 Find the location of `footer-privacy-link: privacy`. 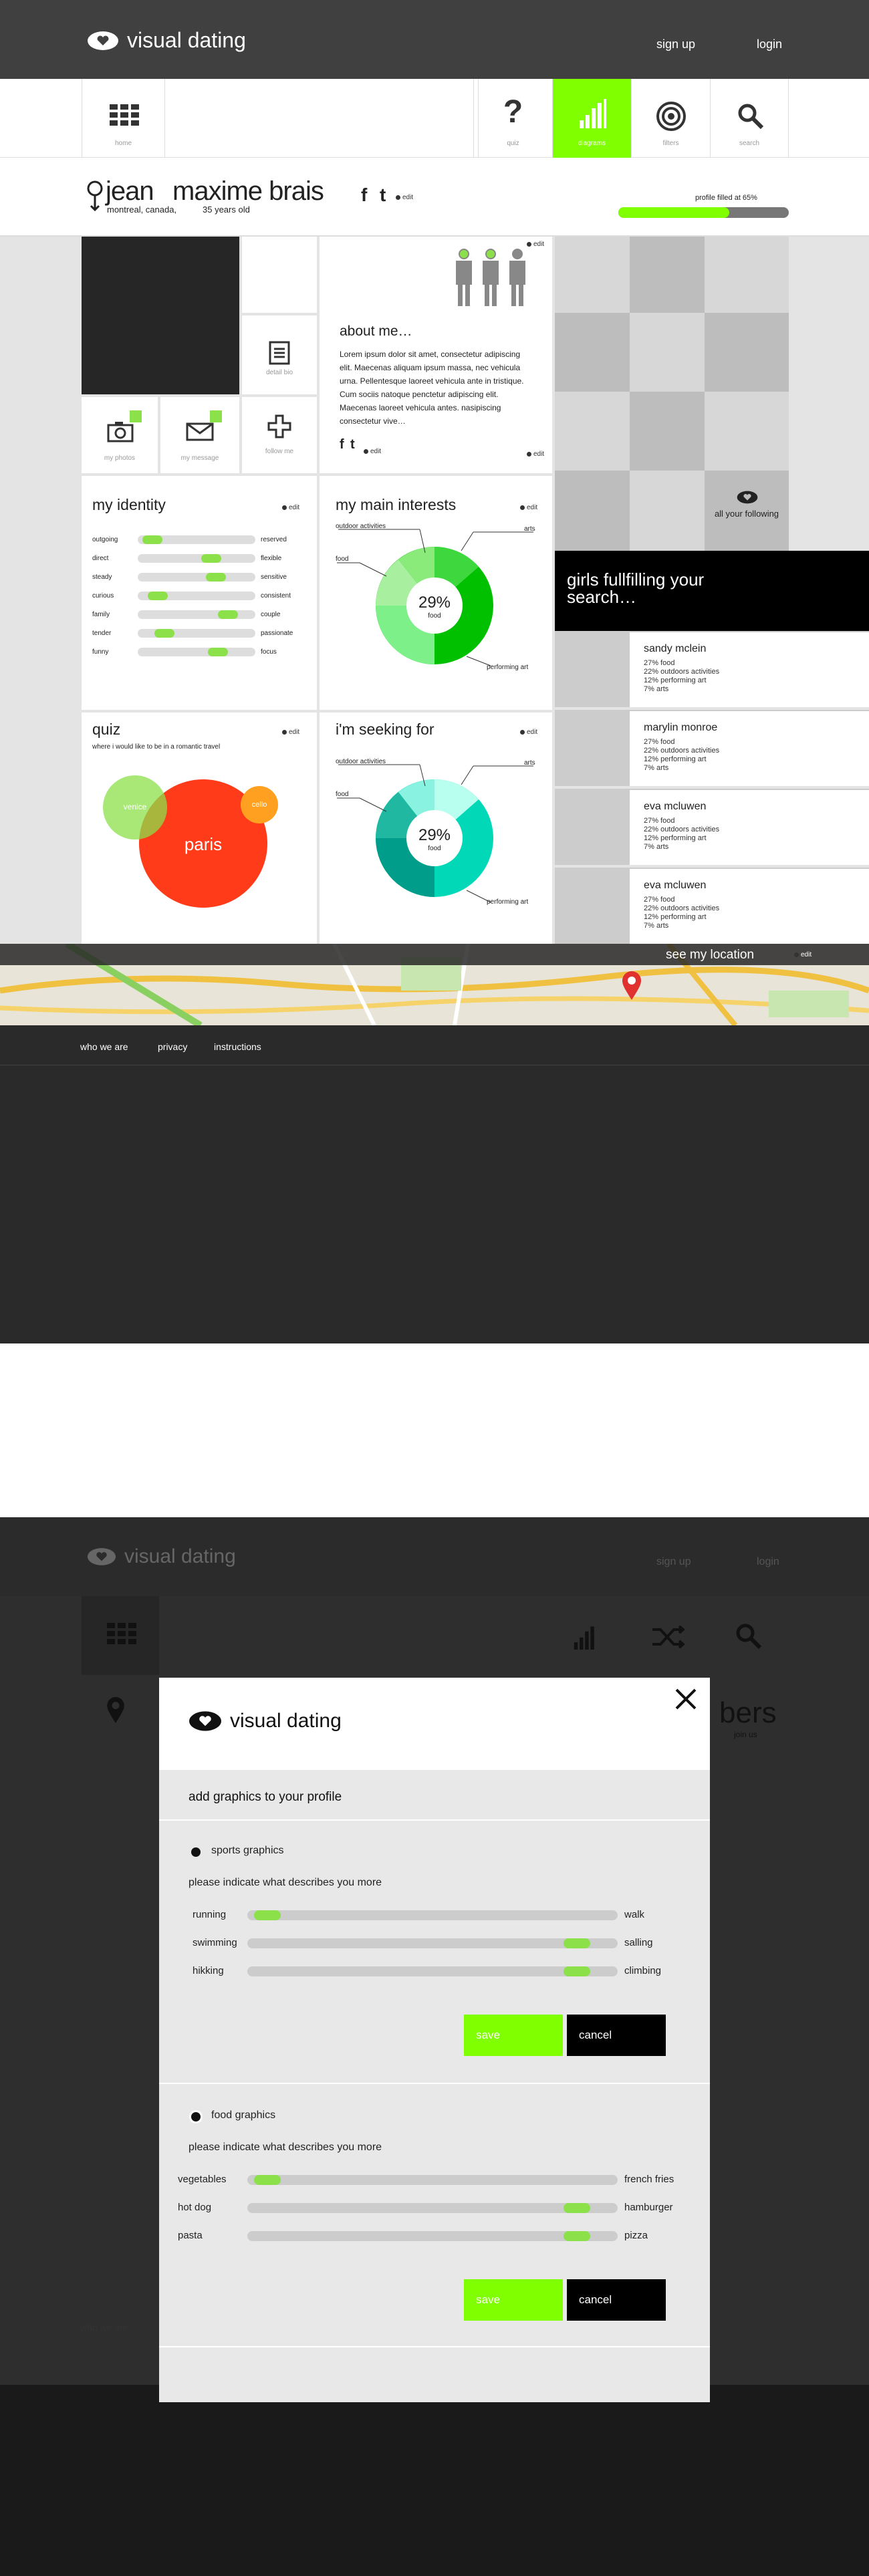

footer-privacy-link: privacy is located at coordinates (172, 1046).